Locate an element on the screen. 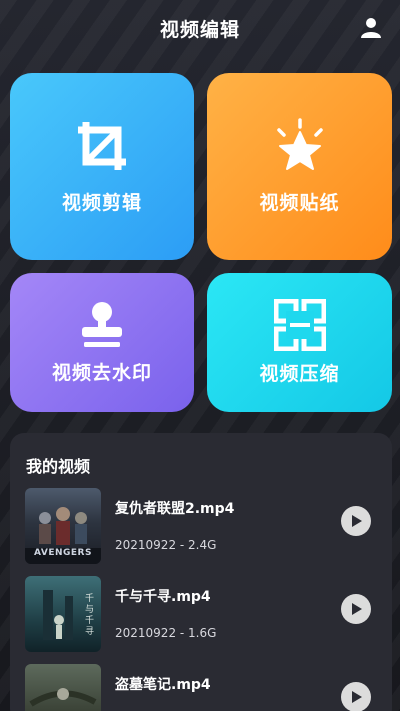 The width and height of the screenshot is (400, 711). stamp-icon is located at coordinates (102, 324).